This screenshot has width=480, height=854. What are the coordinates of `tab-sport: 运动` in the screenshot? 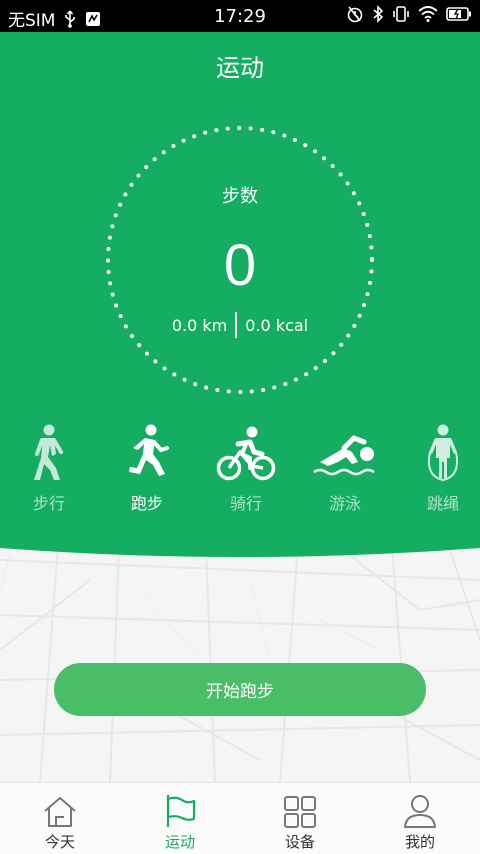 It's located at (180, 818).